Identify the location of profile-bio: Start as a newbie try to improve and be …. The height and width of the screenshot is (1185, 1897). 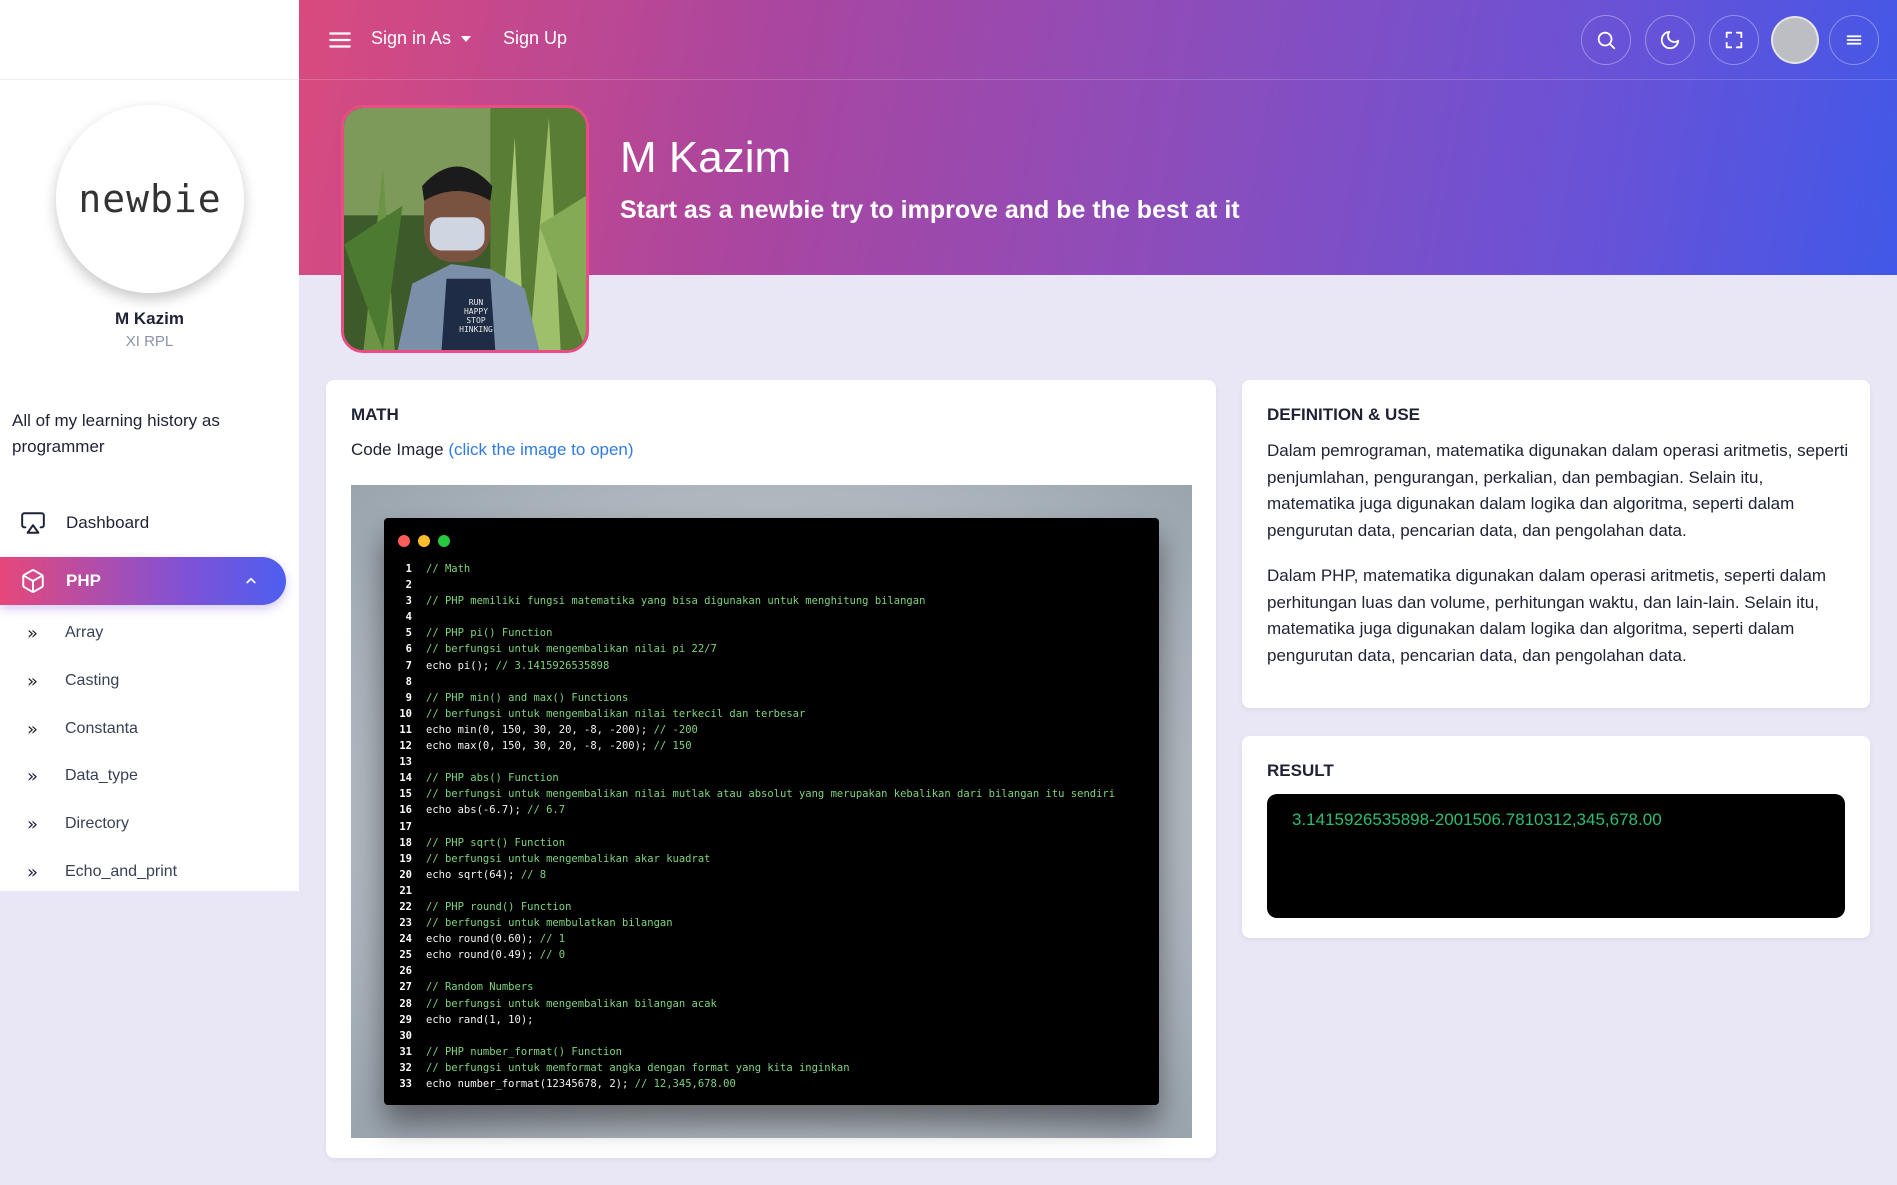
(930, 210).